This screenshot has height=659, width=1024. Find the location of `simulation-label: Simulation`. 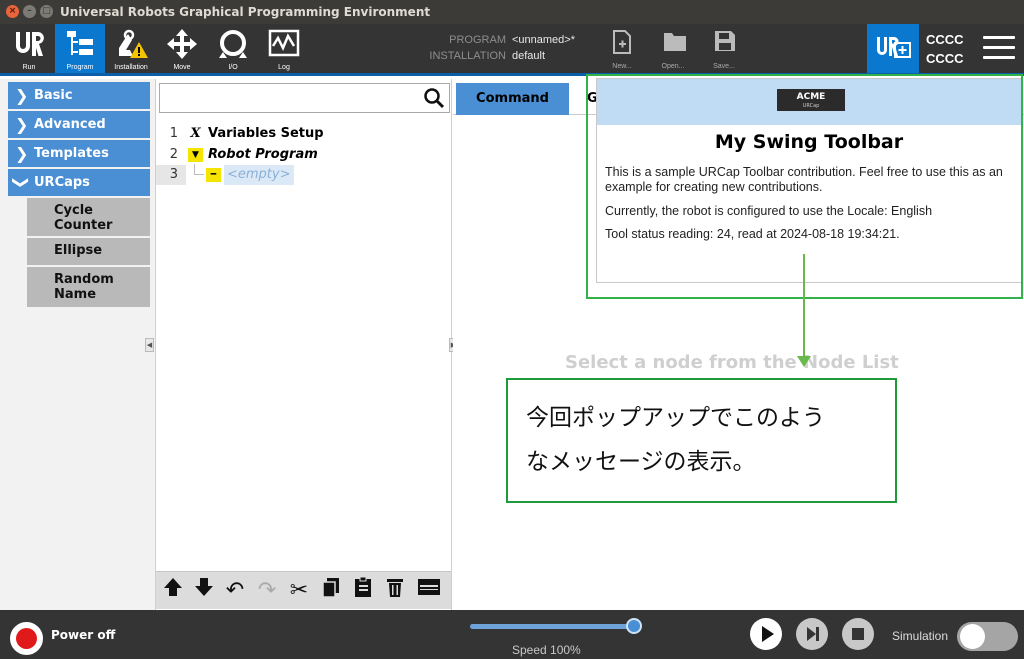

simulation-label: Simulation is located at coordinates (920, 636).